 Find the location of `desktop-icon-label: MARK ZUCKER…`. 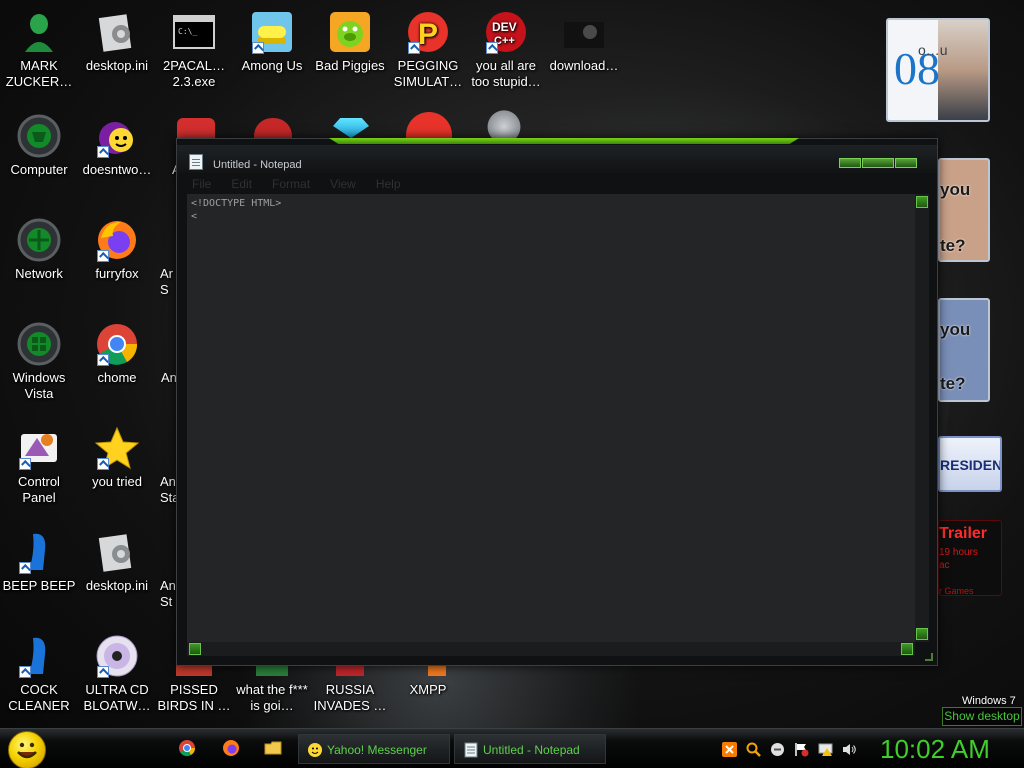

desktop-icon-label: MARK ZUCKER… is located at coordinates (39, 73).